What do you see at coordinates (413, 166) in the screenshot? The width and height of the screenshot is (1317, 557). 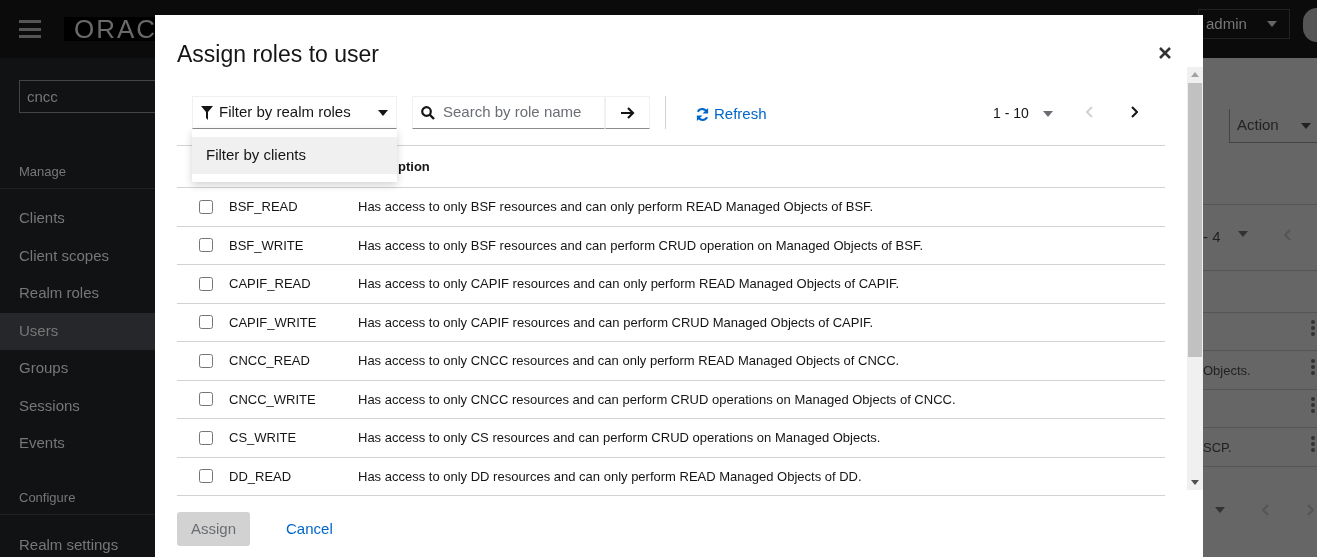 I see `column-header: ption` at bounding box center [413, 166].